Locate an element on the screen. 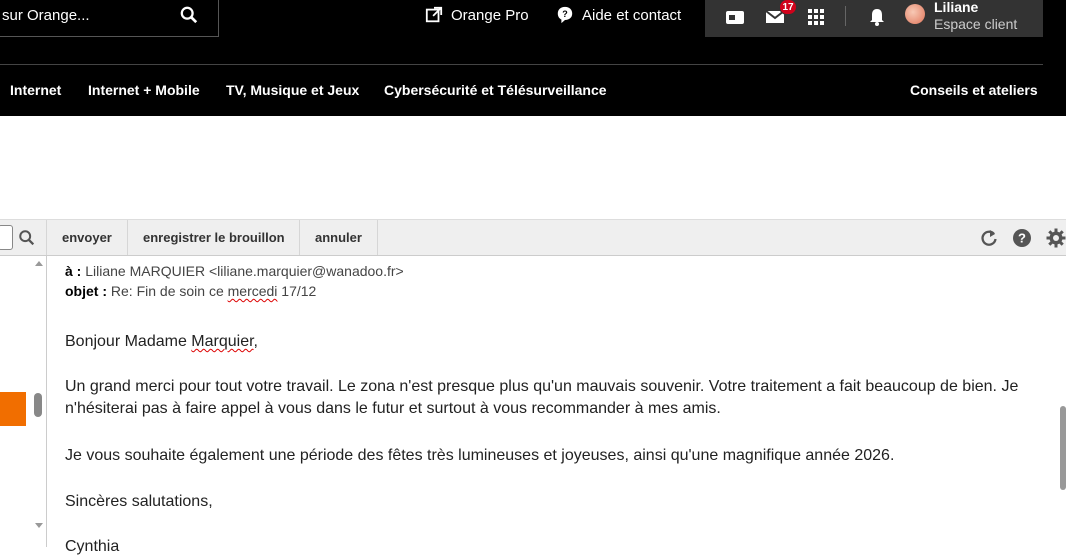  greeting-punct: , is located at coordinates (255, 341).